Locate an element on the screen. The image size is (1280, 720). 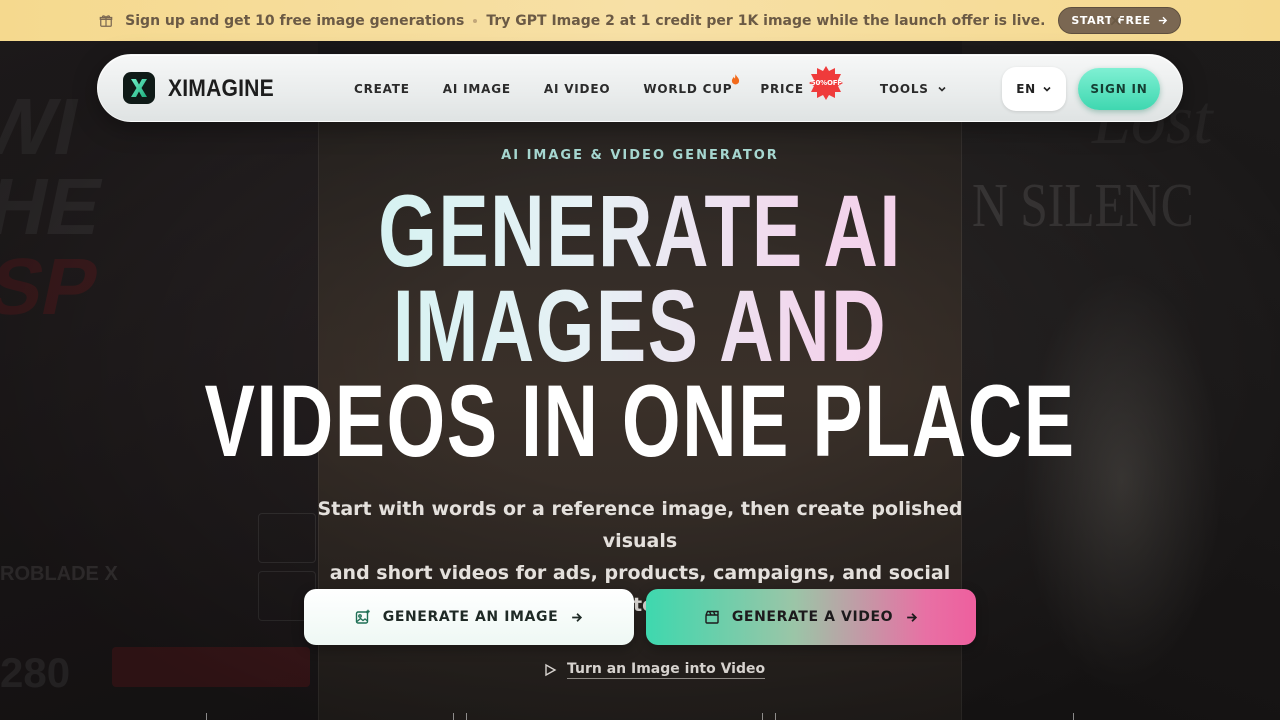
clapperboard-icon is located at coordinates (712, 617).